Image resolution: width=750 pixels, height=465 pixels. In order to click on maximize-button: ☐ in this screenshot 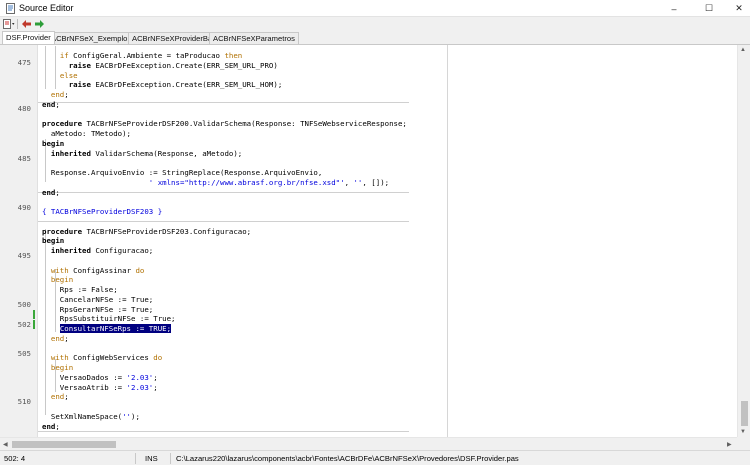, I will do `click(709, 8)`.